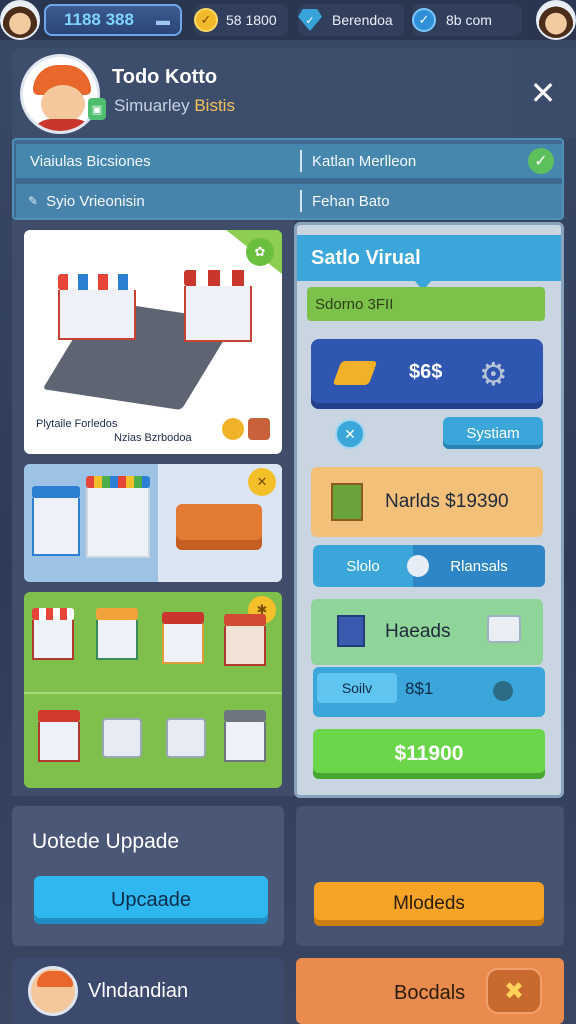 The image size is (576, 1024). I want to click on close-icon: ✕, so click(543, 93).